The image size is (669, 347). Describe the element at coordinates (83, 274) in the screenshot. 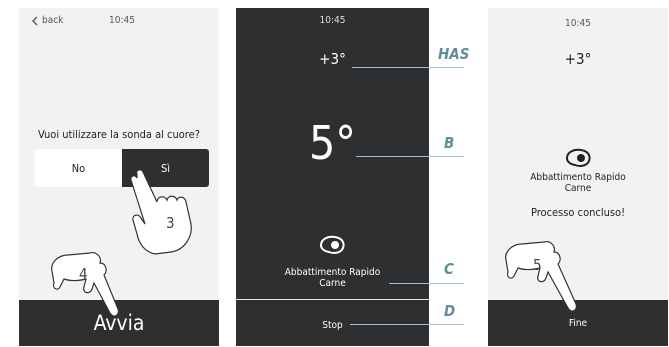

I see `step-number-4: 4` at that location.